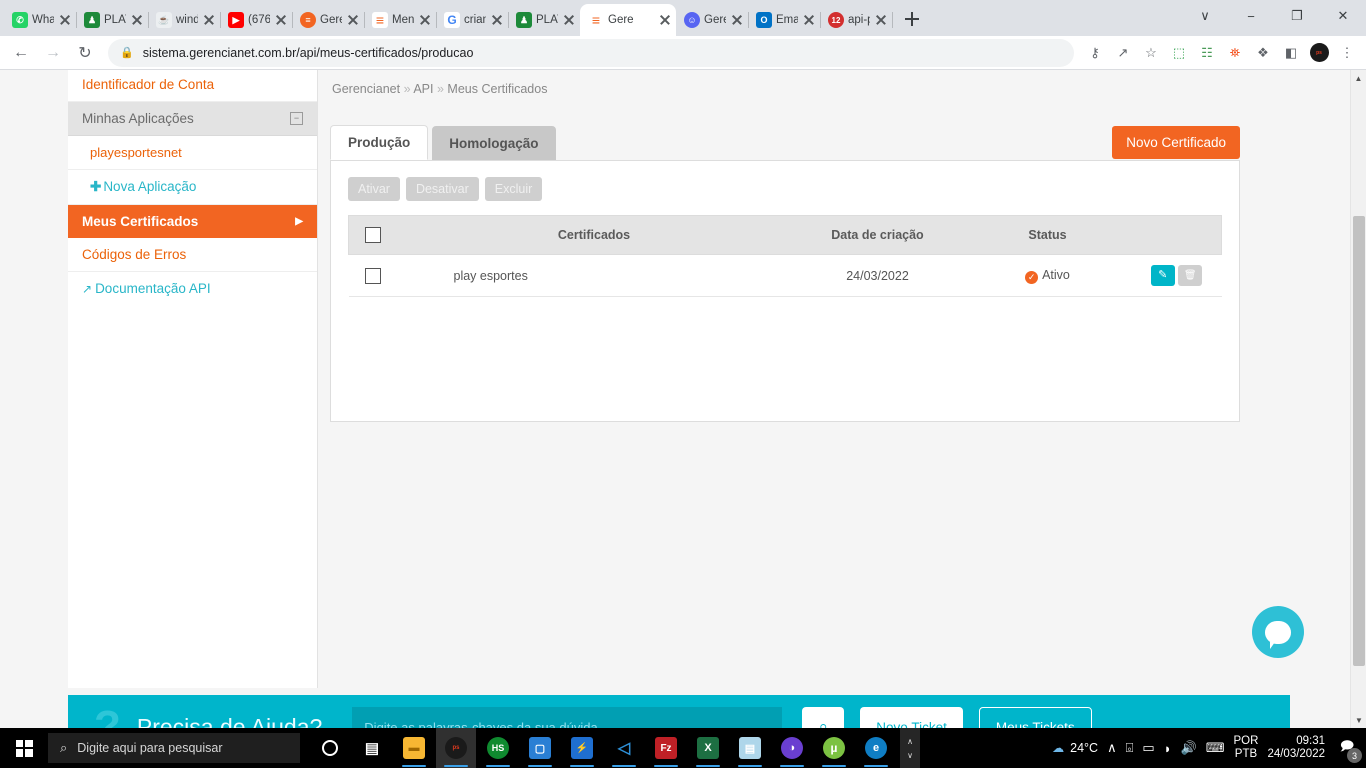 Image resolution: width=1366 pixels, height=768 pixels. What do you see at coordinates (53, 53) in the screenshot?
I see `forward-button: →` at bounding box center [53, 53].